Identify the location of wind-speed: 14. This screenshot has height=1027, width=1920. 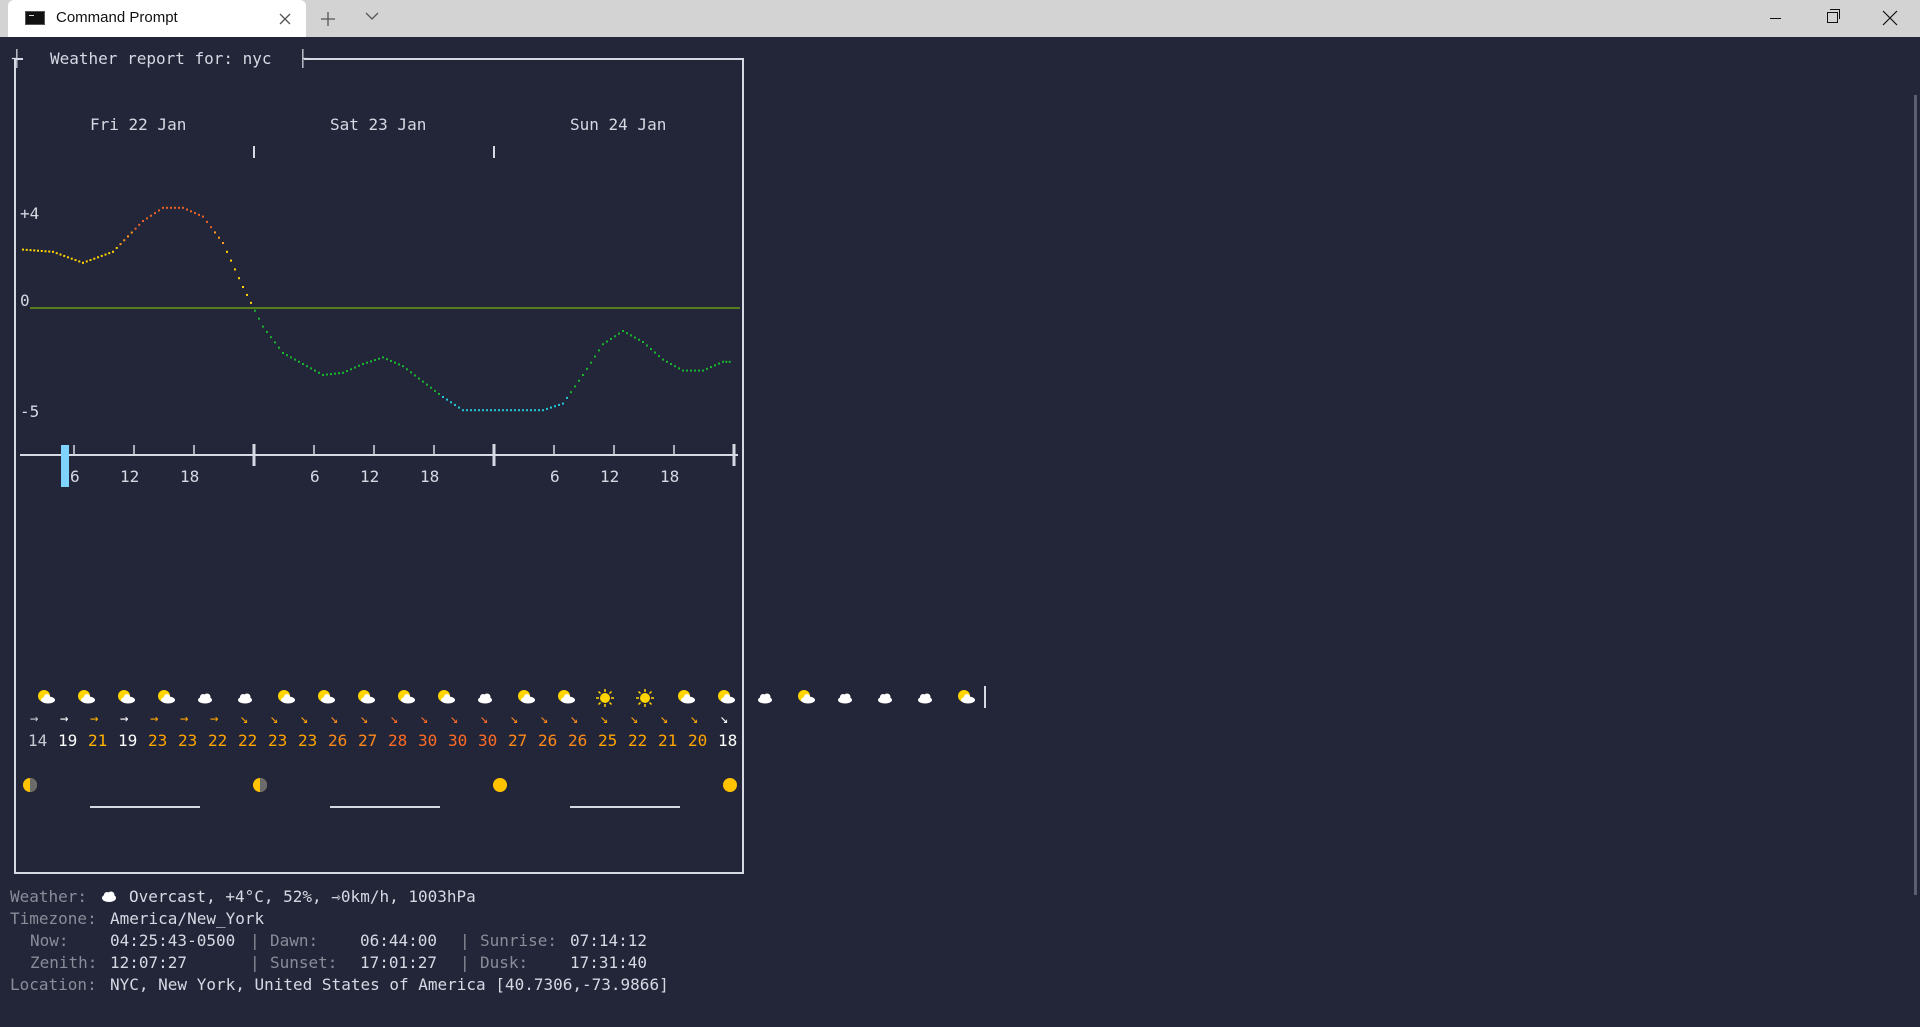
(38, 740).